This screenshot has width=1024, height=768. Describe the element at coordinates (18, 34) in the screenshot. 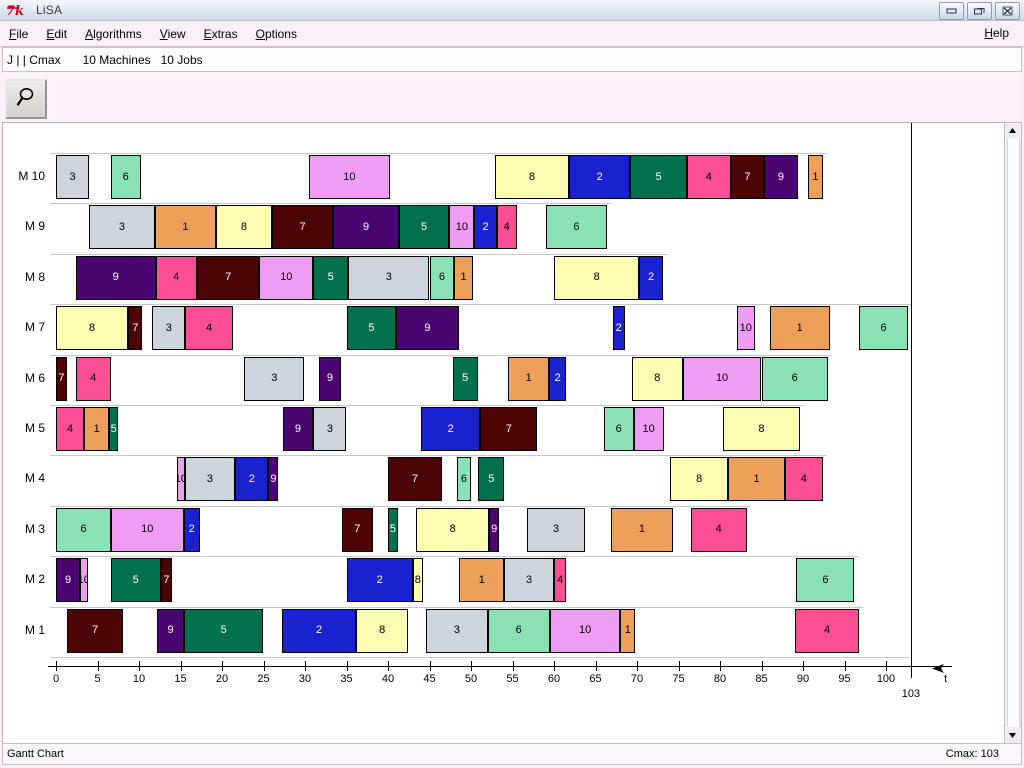

I see `menu-file: File` at that location.